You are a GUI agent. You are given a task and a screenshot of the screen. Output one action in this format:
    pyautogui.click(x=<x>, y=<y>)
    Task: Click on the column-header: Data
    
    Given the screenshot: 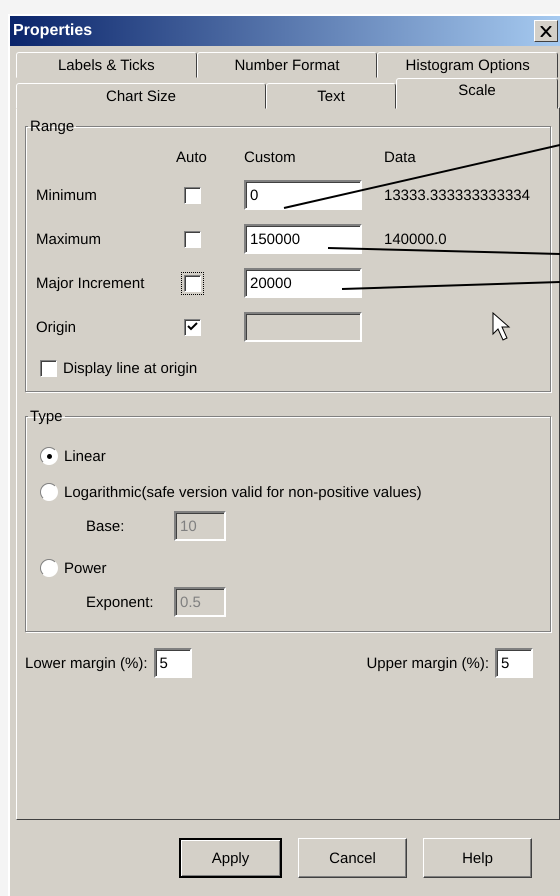 What is the action you would take?
    pyautogui.click(x=400, y=157)
    